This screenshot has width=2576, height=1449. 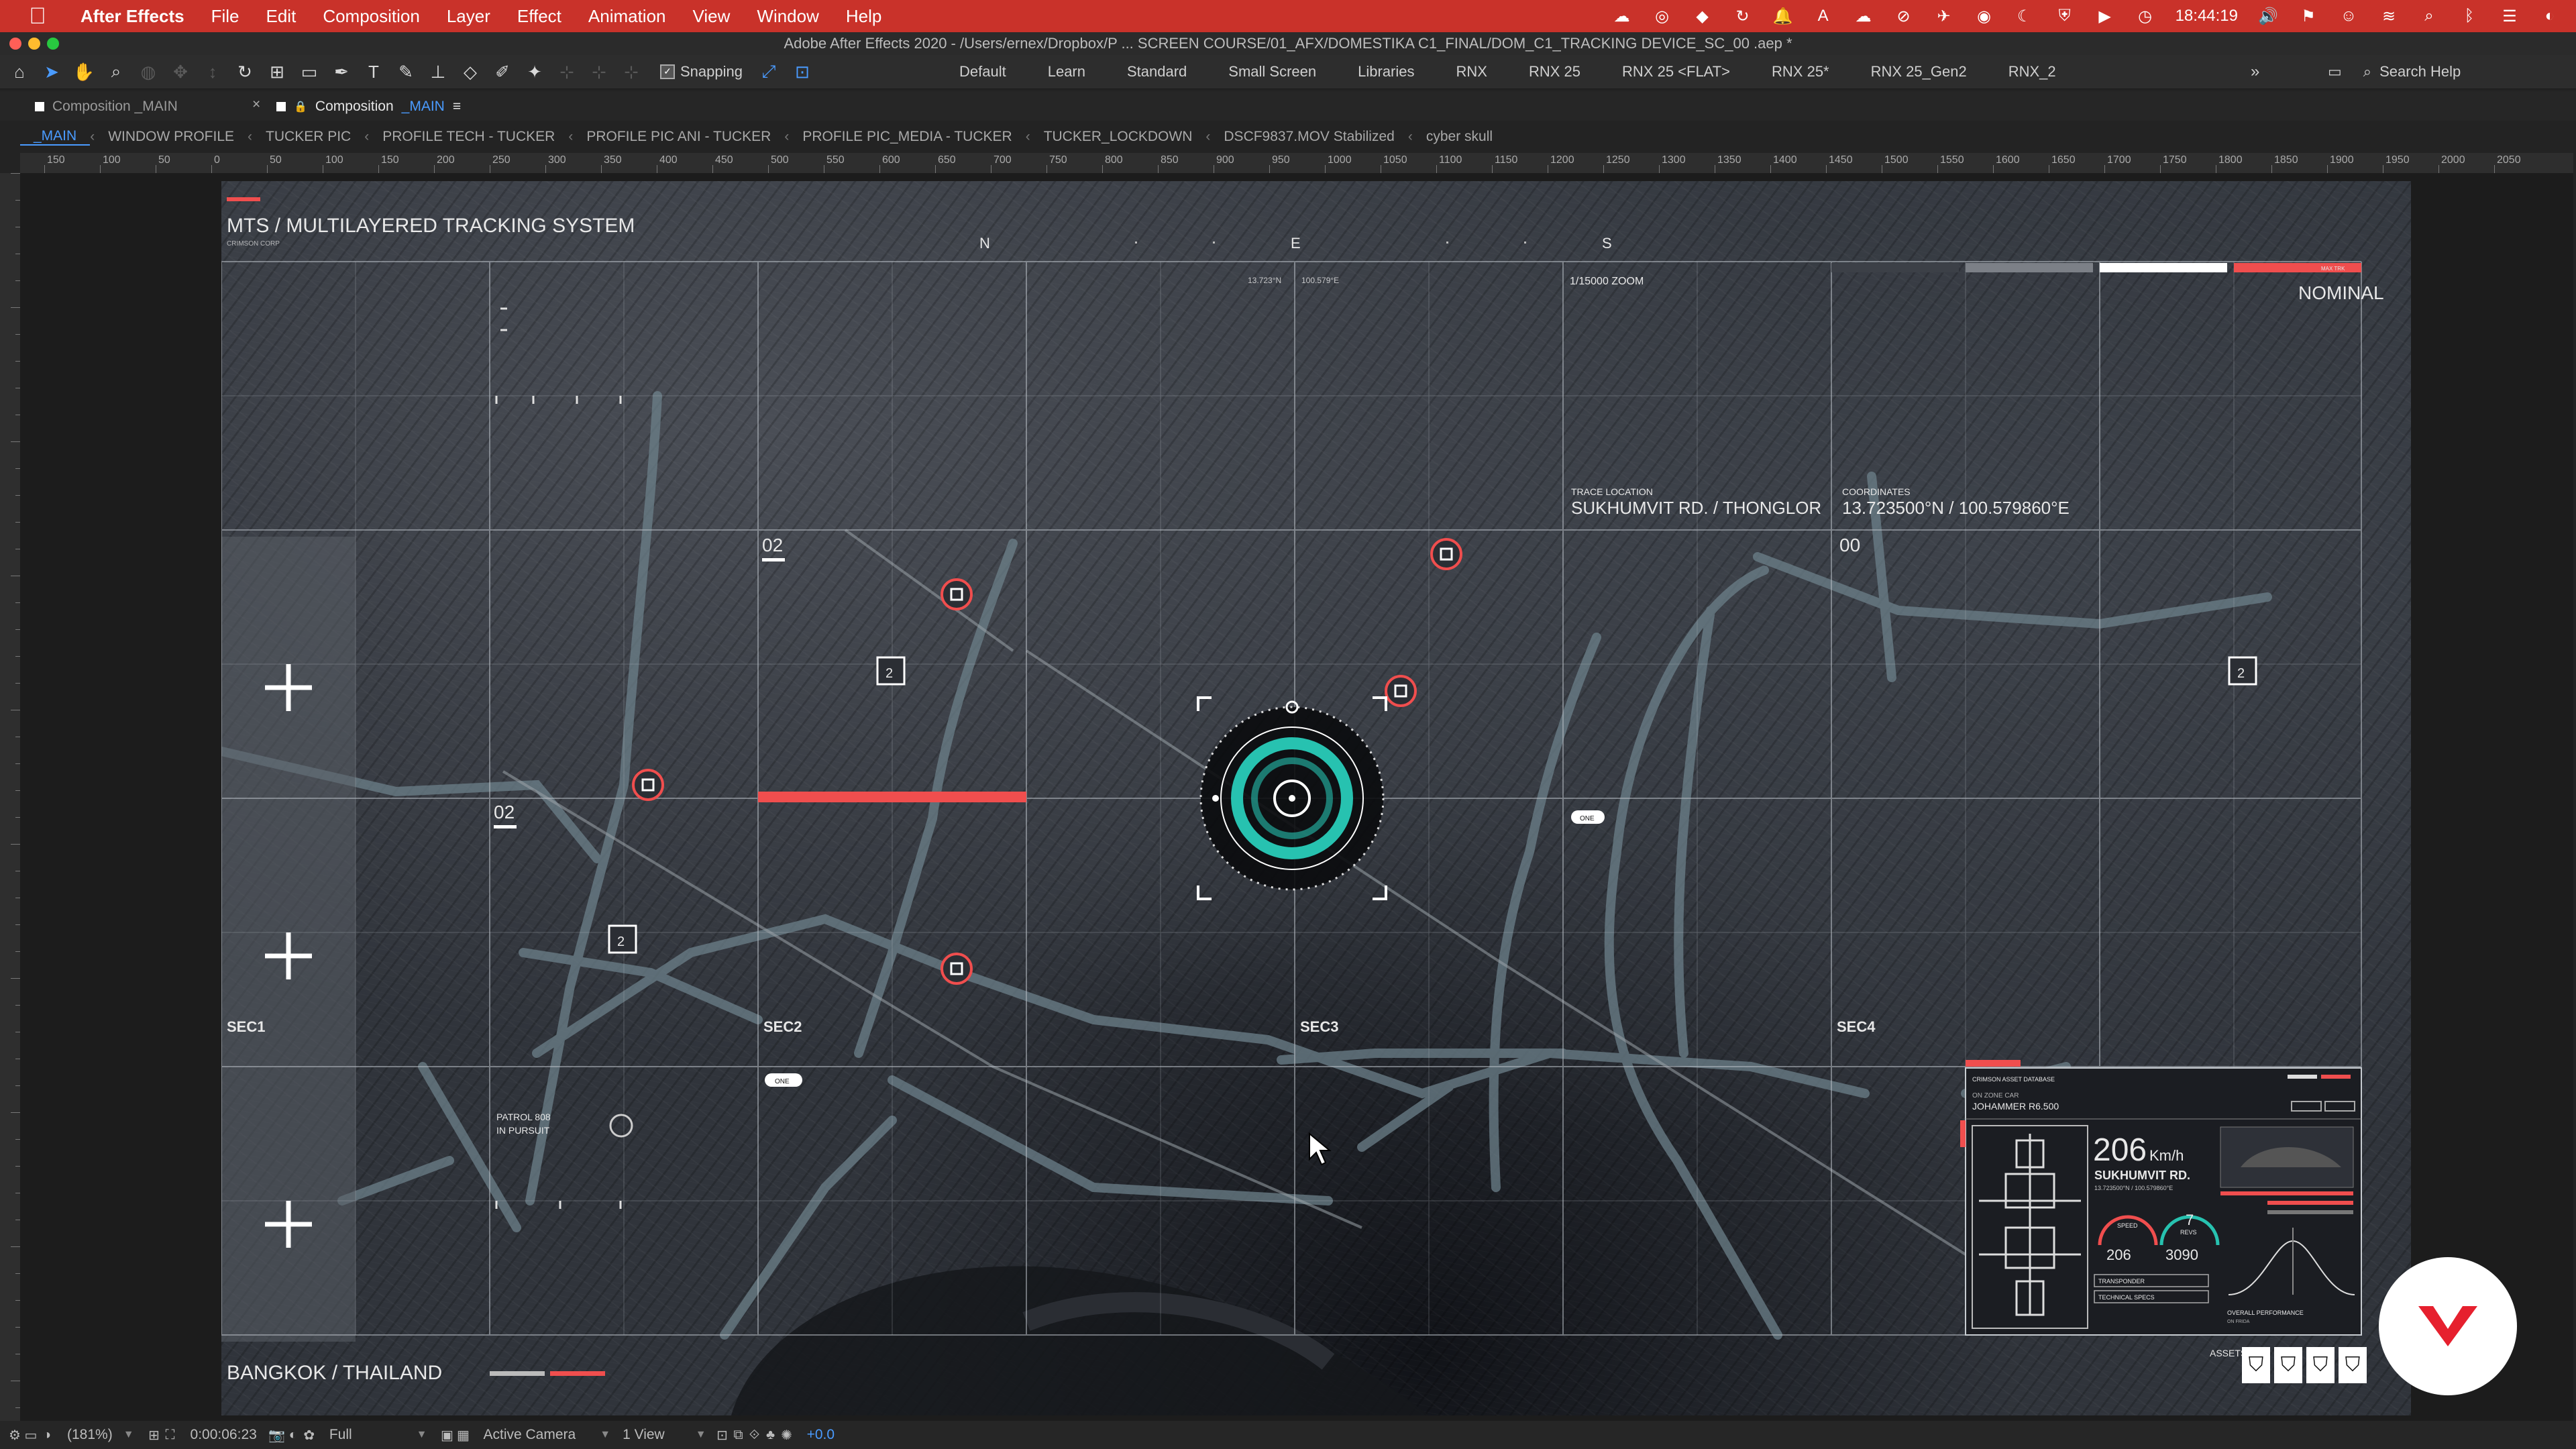 I want to click on workspace-rnx-25: RNX 25, so click(x=1554, y=71).